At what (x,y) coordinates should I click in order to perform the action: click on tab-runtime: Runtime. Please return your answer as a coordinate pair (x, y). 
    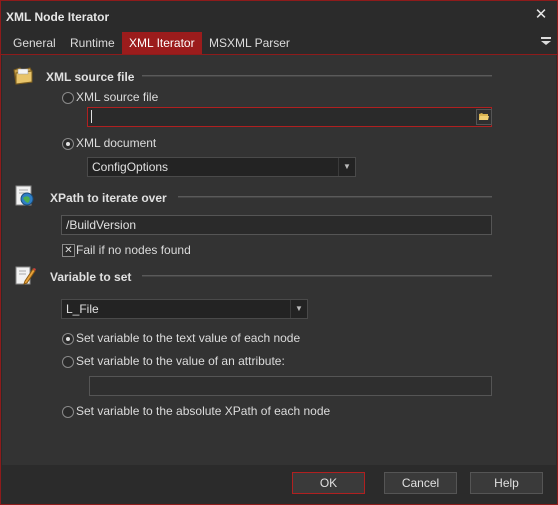
    Looking at the image, I should click on (92, 43).